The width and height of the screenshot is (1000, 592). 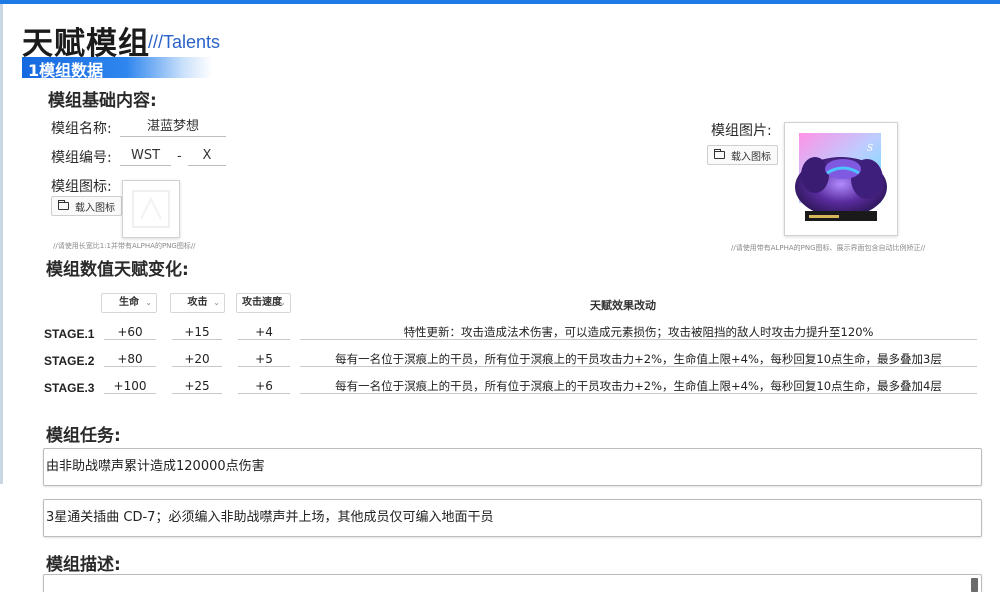 I want to click on module-id-label: 模组编号:, so click(x=81, y=158).